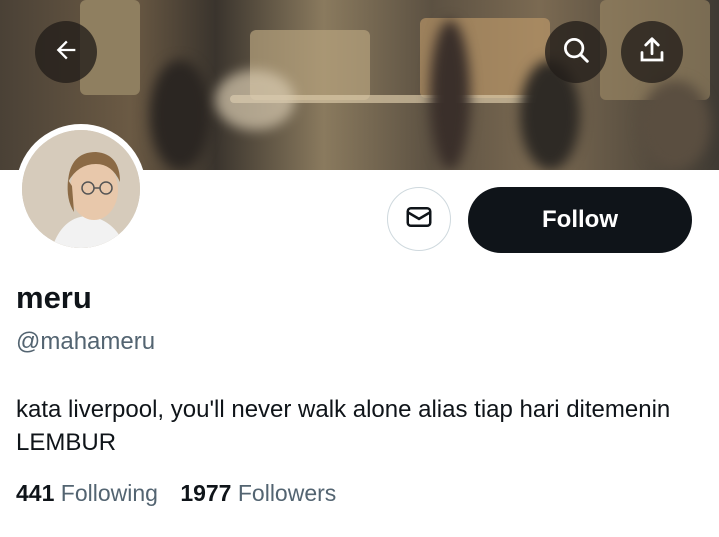 The height and width of the screenshot is (537, 719). I want to click on avatar-image, so click(81, 189).